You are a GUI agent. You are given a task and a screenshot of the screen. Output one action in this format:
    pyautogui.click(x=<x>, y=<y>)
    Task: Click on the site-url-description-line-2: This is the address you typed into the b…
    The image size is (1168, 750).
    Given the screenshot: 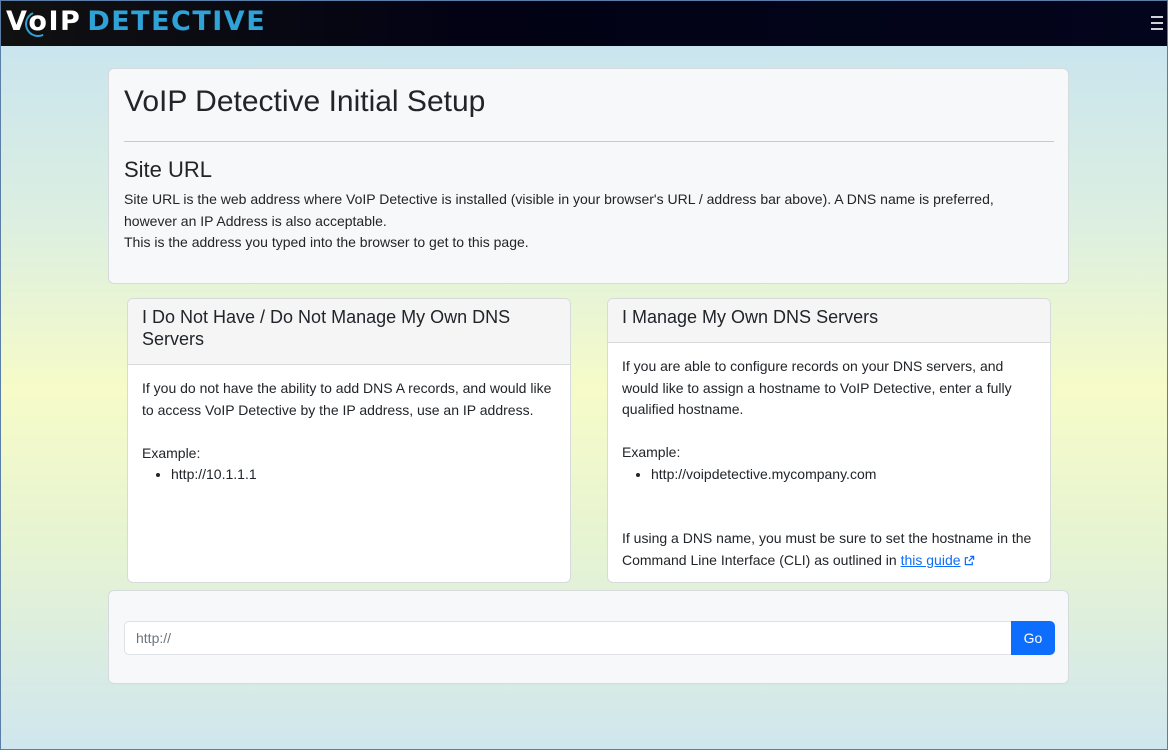 What is the action you would take?
    pyautogui.click(x=326, y=242)
    